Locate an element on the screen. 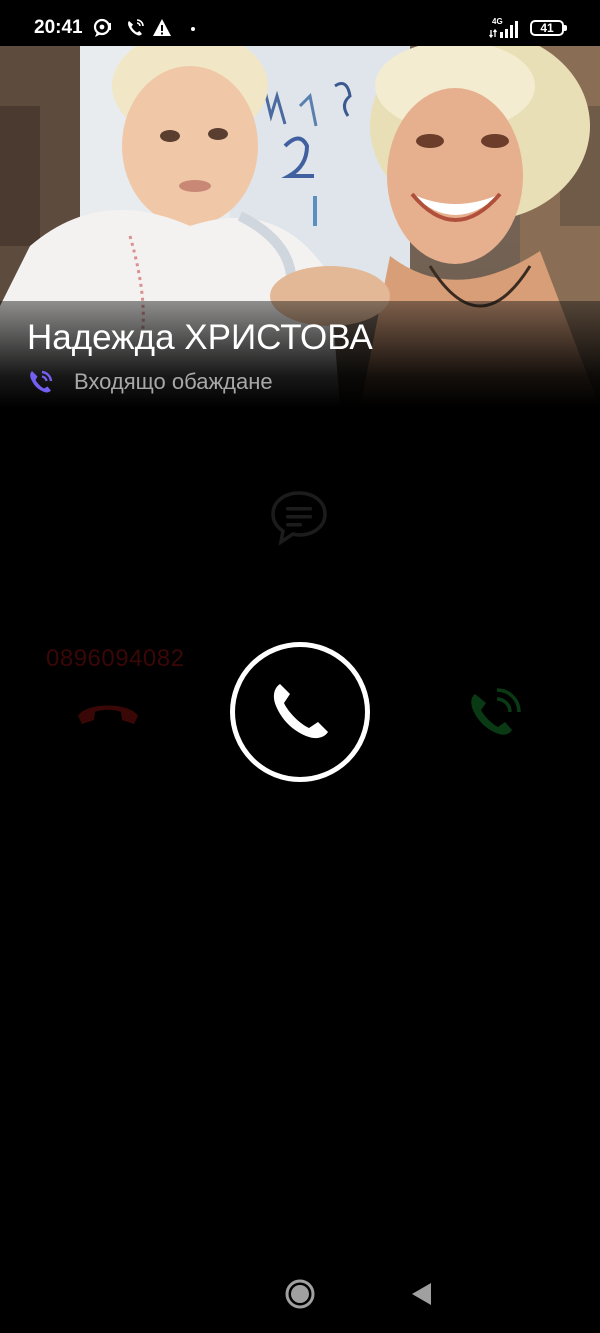 Image resolution: width=600 pixels, height=1333 pixels. notification-dot-icon is located at coordinates (193, 29).